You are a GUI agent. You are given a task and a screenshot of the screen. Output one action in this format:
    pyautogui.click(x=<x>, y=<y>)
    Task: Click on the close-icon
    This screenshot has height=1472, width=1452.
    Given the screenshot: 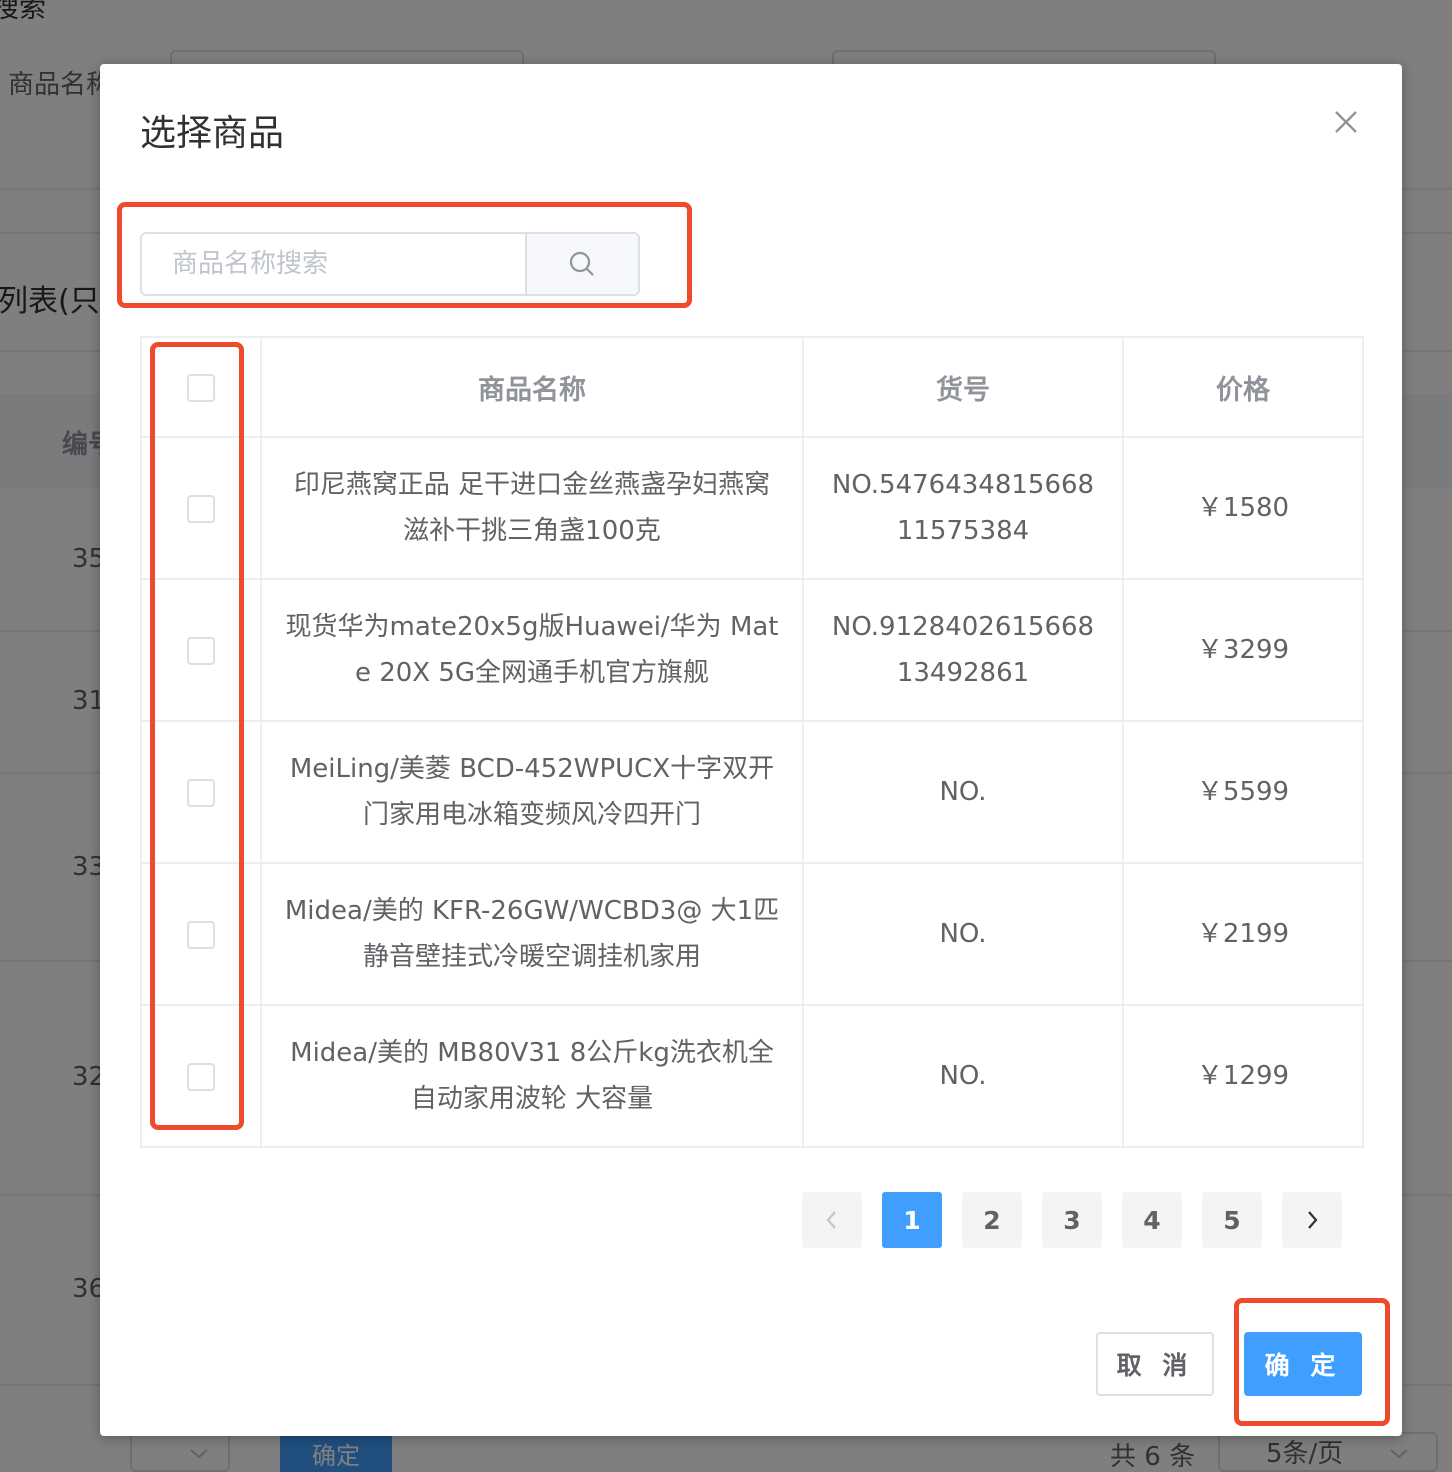 What is the action you would take?
    pyautogui.click(x=1346, y=122)
    